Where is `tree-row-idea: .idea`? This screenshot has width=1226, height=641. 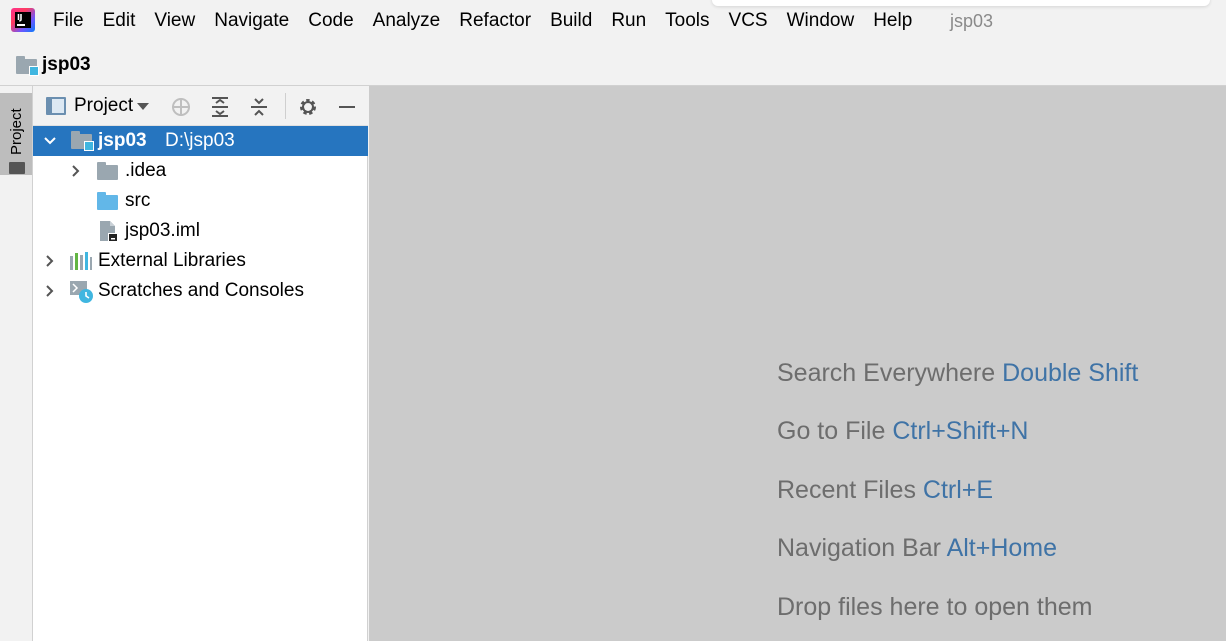 tree-row-idea: .idea is located at coordinates (200, 171).